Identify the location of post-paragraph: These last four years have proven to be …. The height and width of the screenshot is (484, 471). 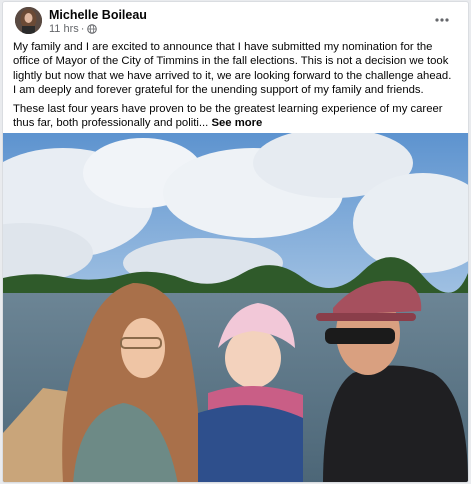
(233, 116).